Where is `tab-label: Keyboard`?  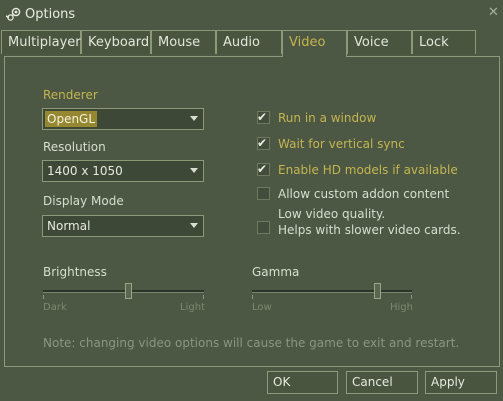
tab-label: Keyboard is located at coordinates (119, 42).